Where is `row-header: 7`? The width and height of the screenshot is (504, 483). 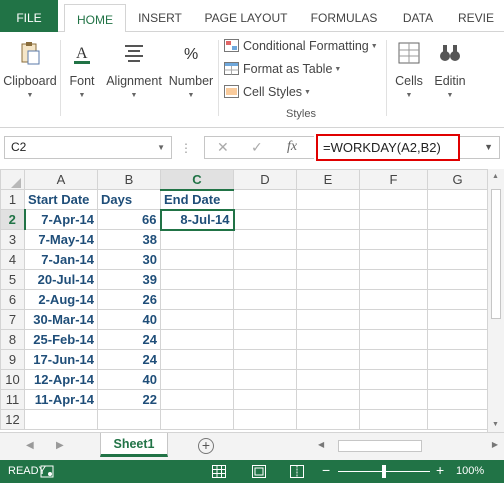 row-header: 7 is located at coordinates (12, 319).